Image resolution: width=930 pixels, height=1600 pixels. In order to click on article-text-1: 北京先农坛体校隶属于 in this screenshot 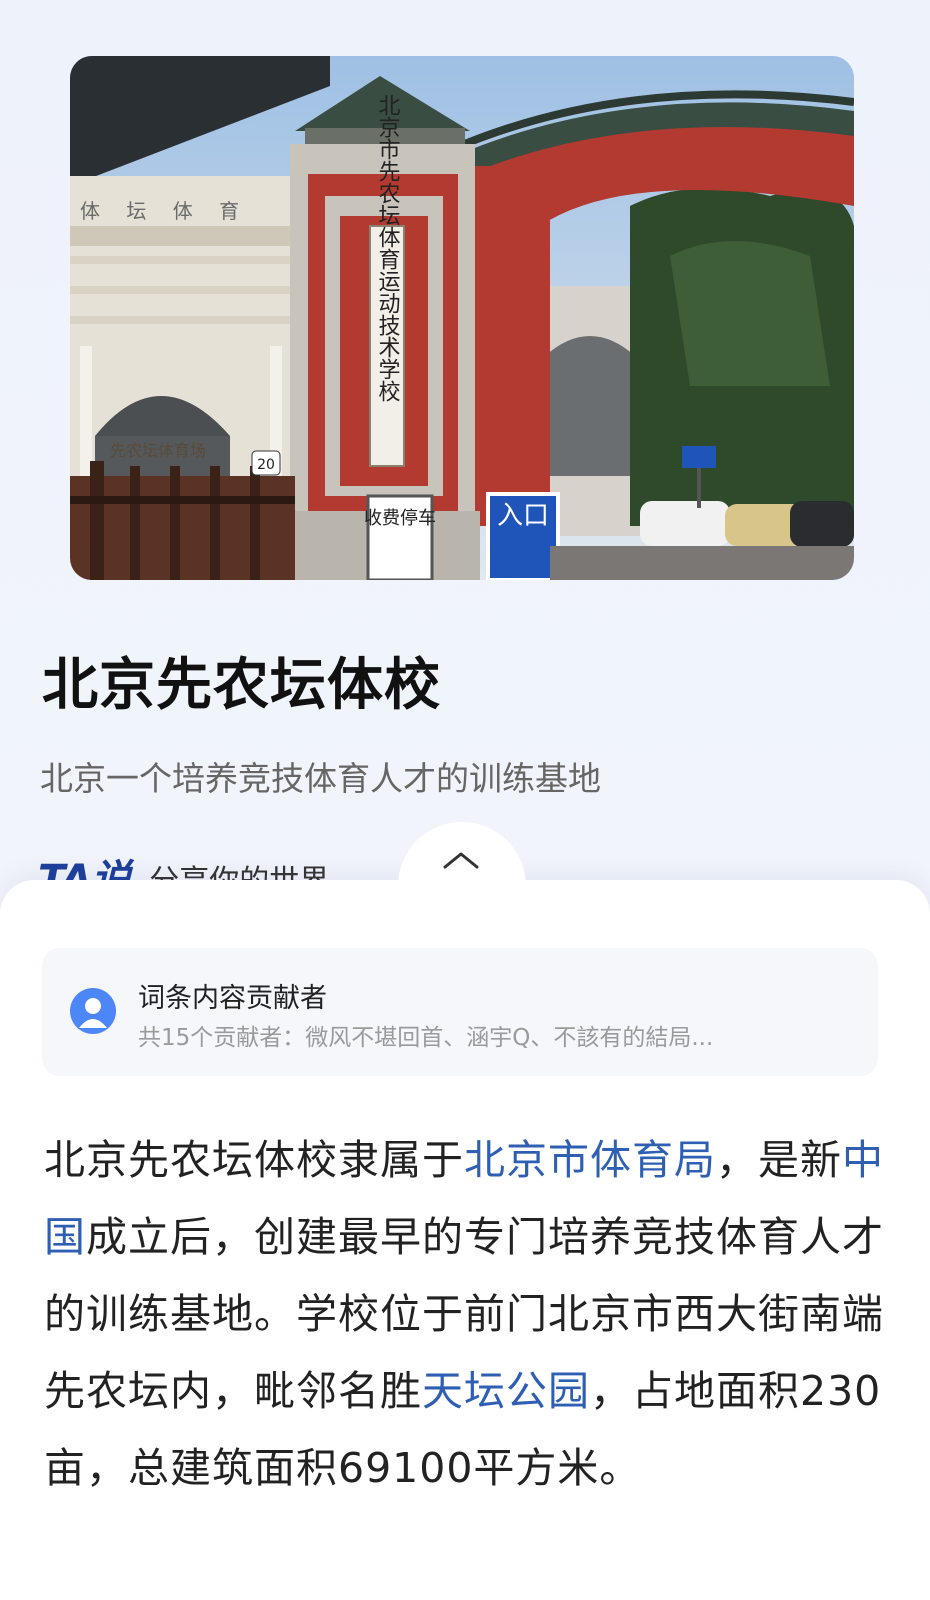, I will do `click(254, 1160)`.